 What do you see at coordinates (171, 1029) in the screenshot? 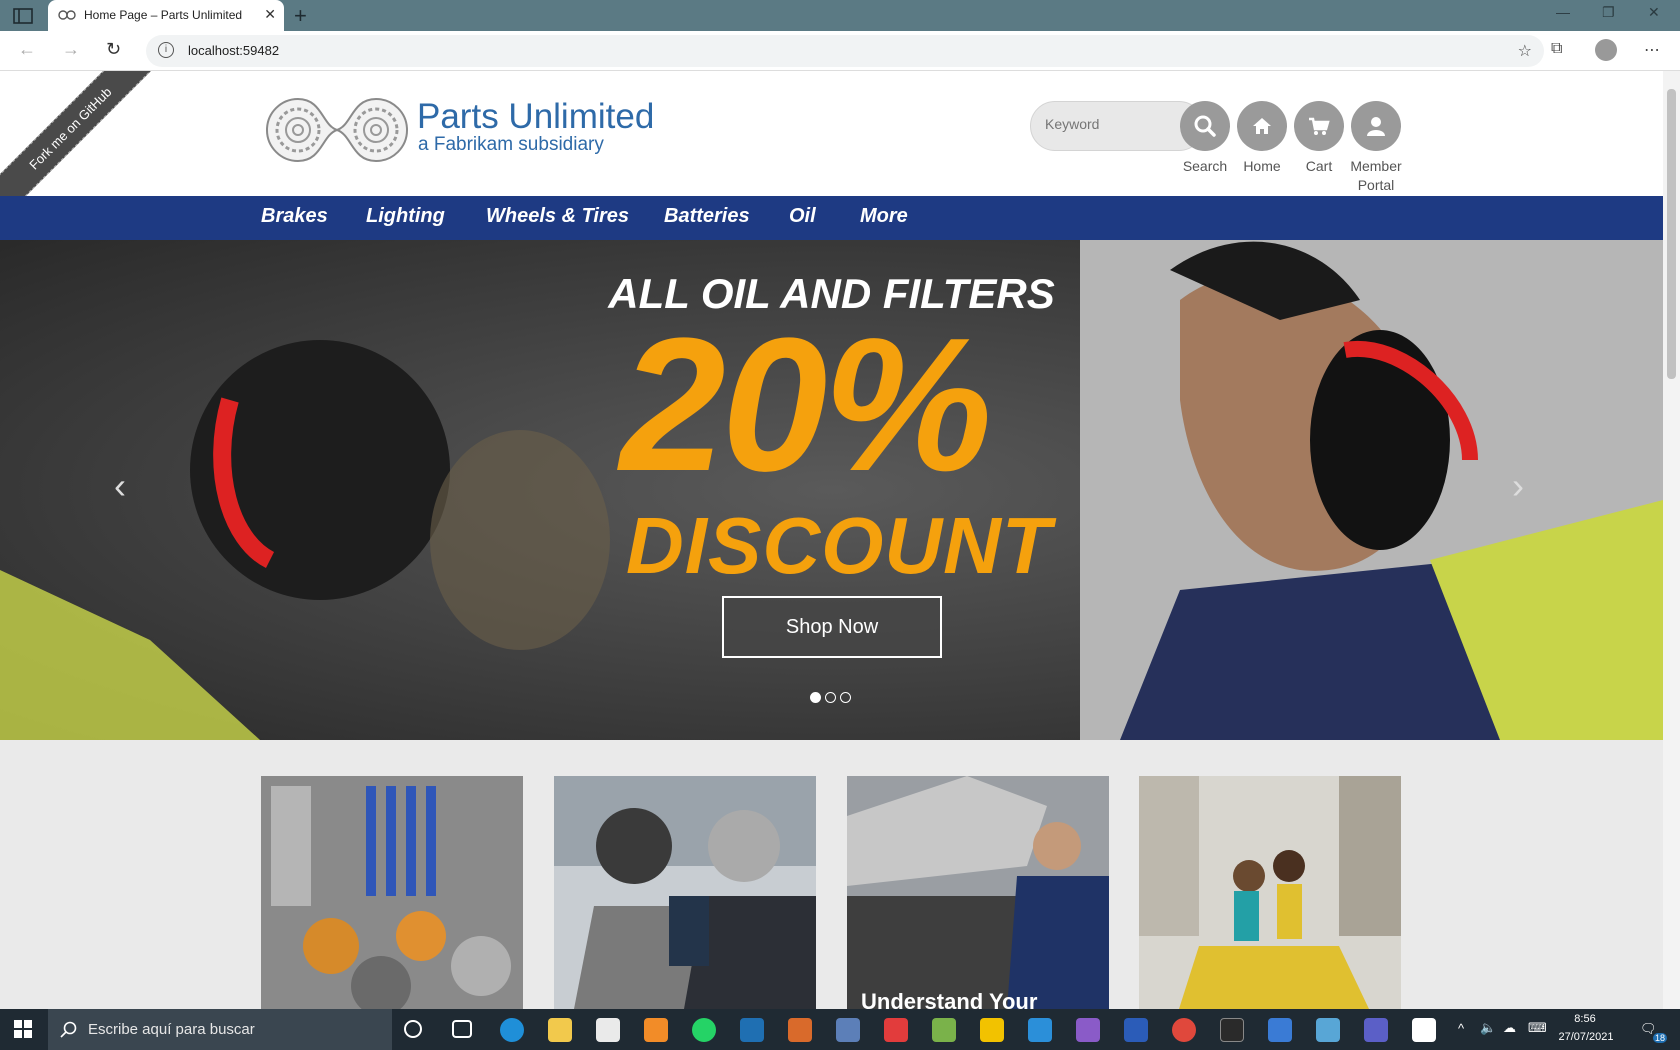
I see `taskbar-search-placeholder: Escribe aquí para buscar` at bounding box center [171, 1029].